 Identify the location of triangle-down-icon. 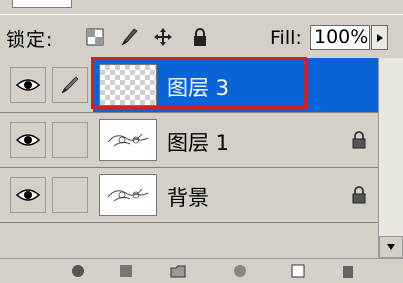
(391, 247).